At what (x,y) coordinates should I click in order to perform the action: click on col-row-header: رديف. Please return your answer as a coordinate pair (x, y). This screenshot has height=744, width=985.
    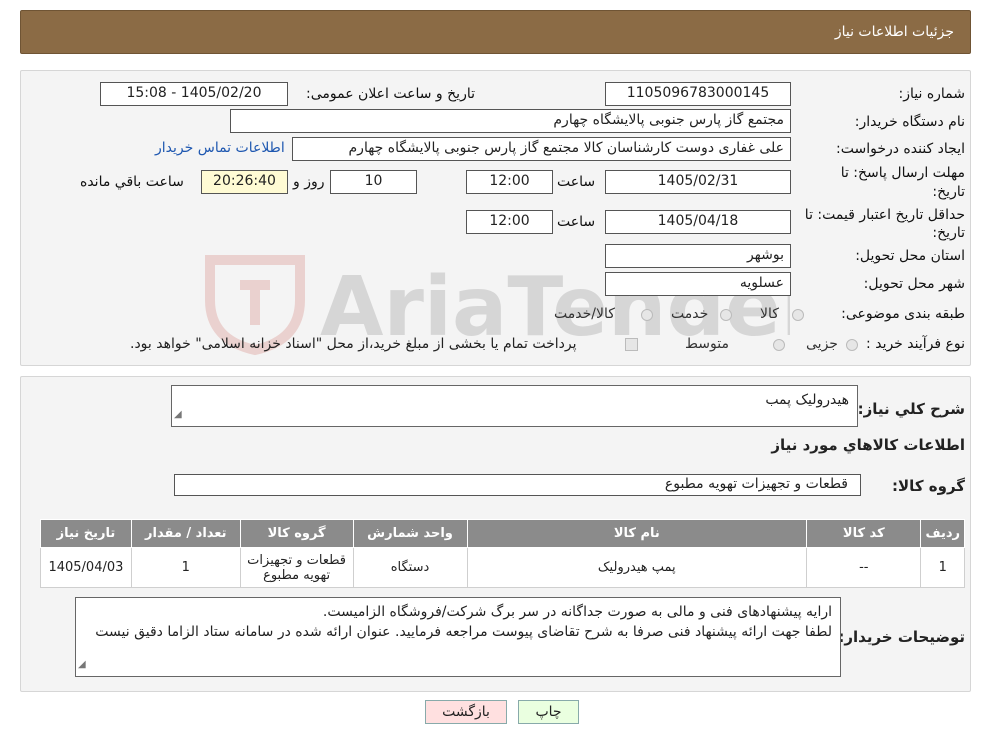
    Looking at the image, I should click on (942, 533).